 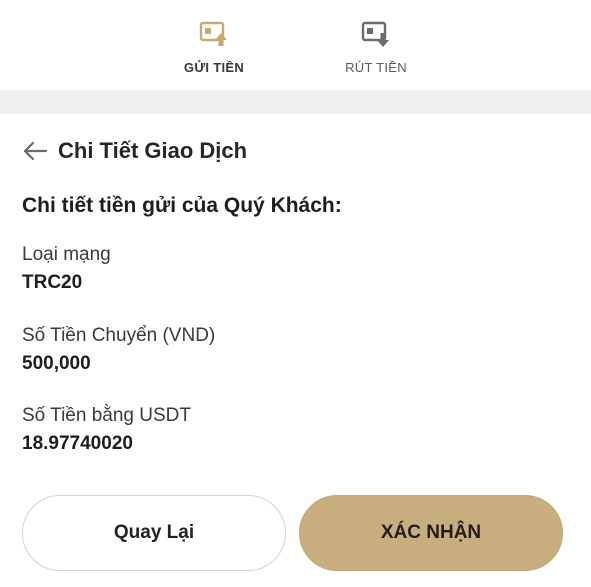 I want to click on confirm-button: XÁC NHẬN, so click(x=431, y=533).